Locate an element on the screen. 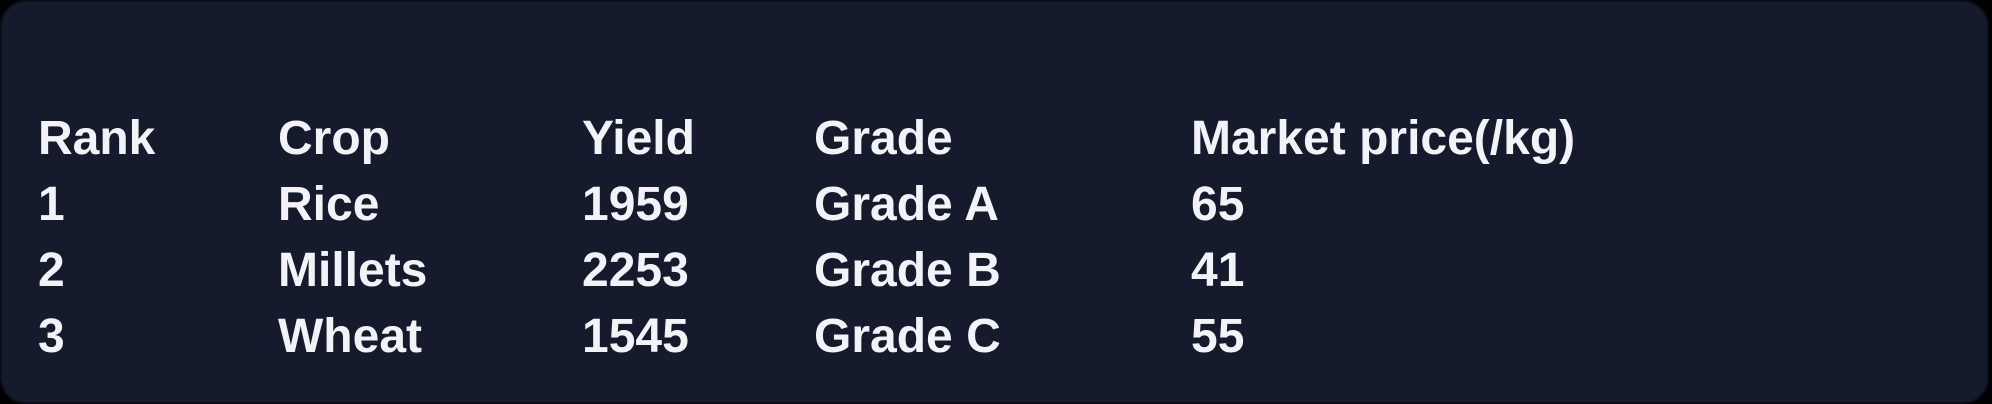 The image size is (1992, 404). cell-crop: Millets is located at coordinates (353, 270).